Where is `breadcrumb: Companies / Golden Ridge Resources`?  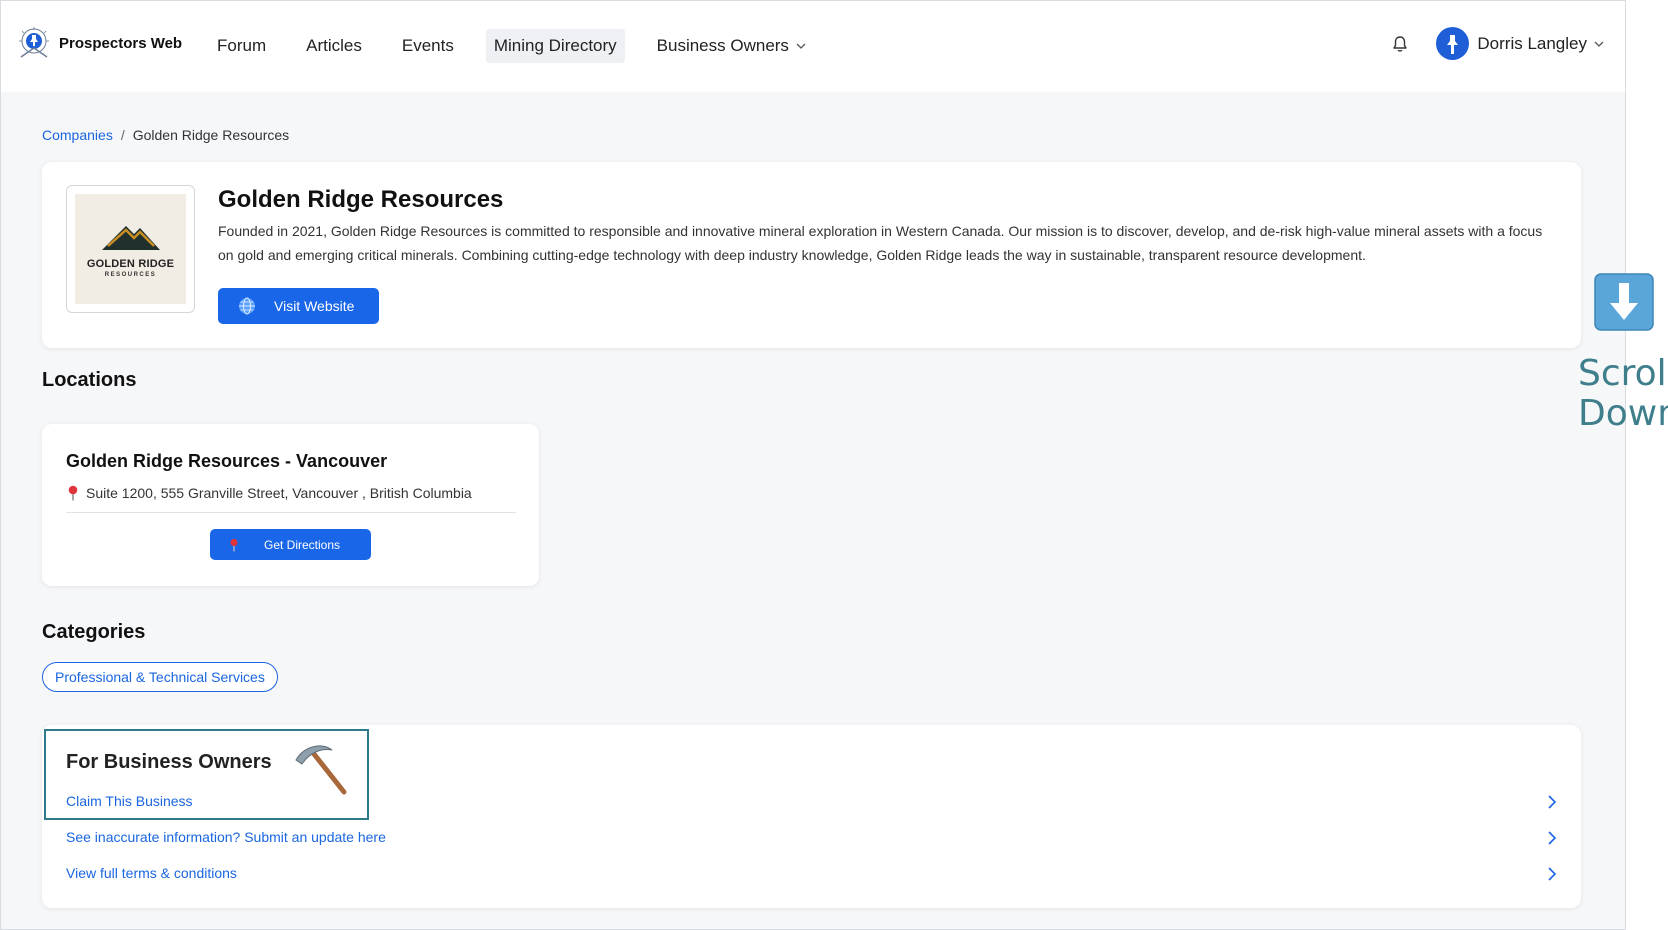
breadcrumb: Companies / Golden Ridge Resources is located at coordinates (165, 135).